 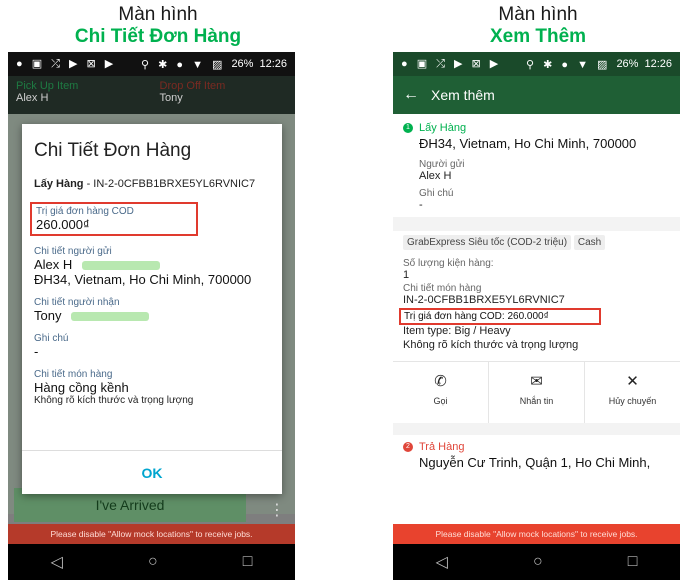 What do you see at coordinates (484, 300) in the screenshot?
I see `item-id: IN-2-0CFBB1BRXE5YL6RVNIC7` at bounding box center [484, 300].